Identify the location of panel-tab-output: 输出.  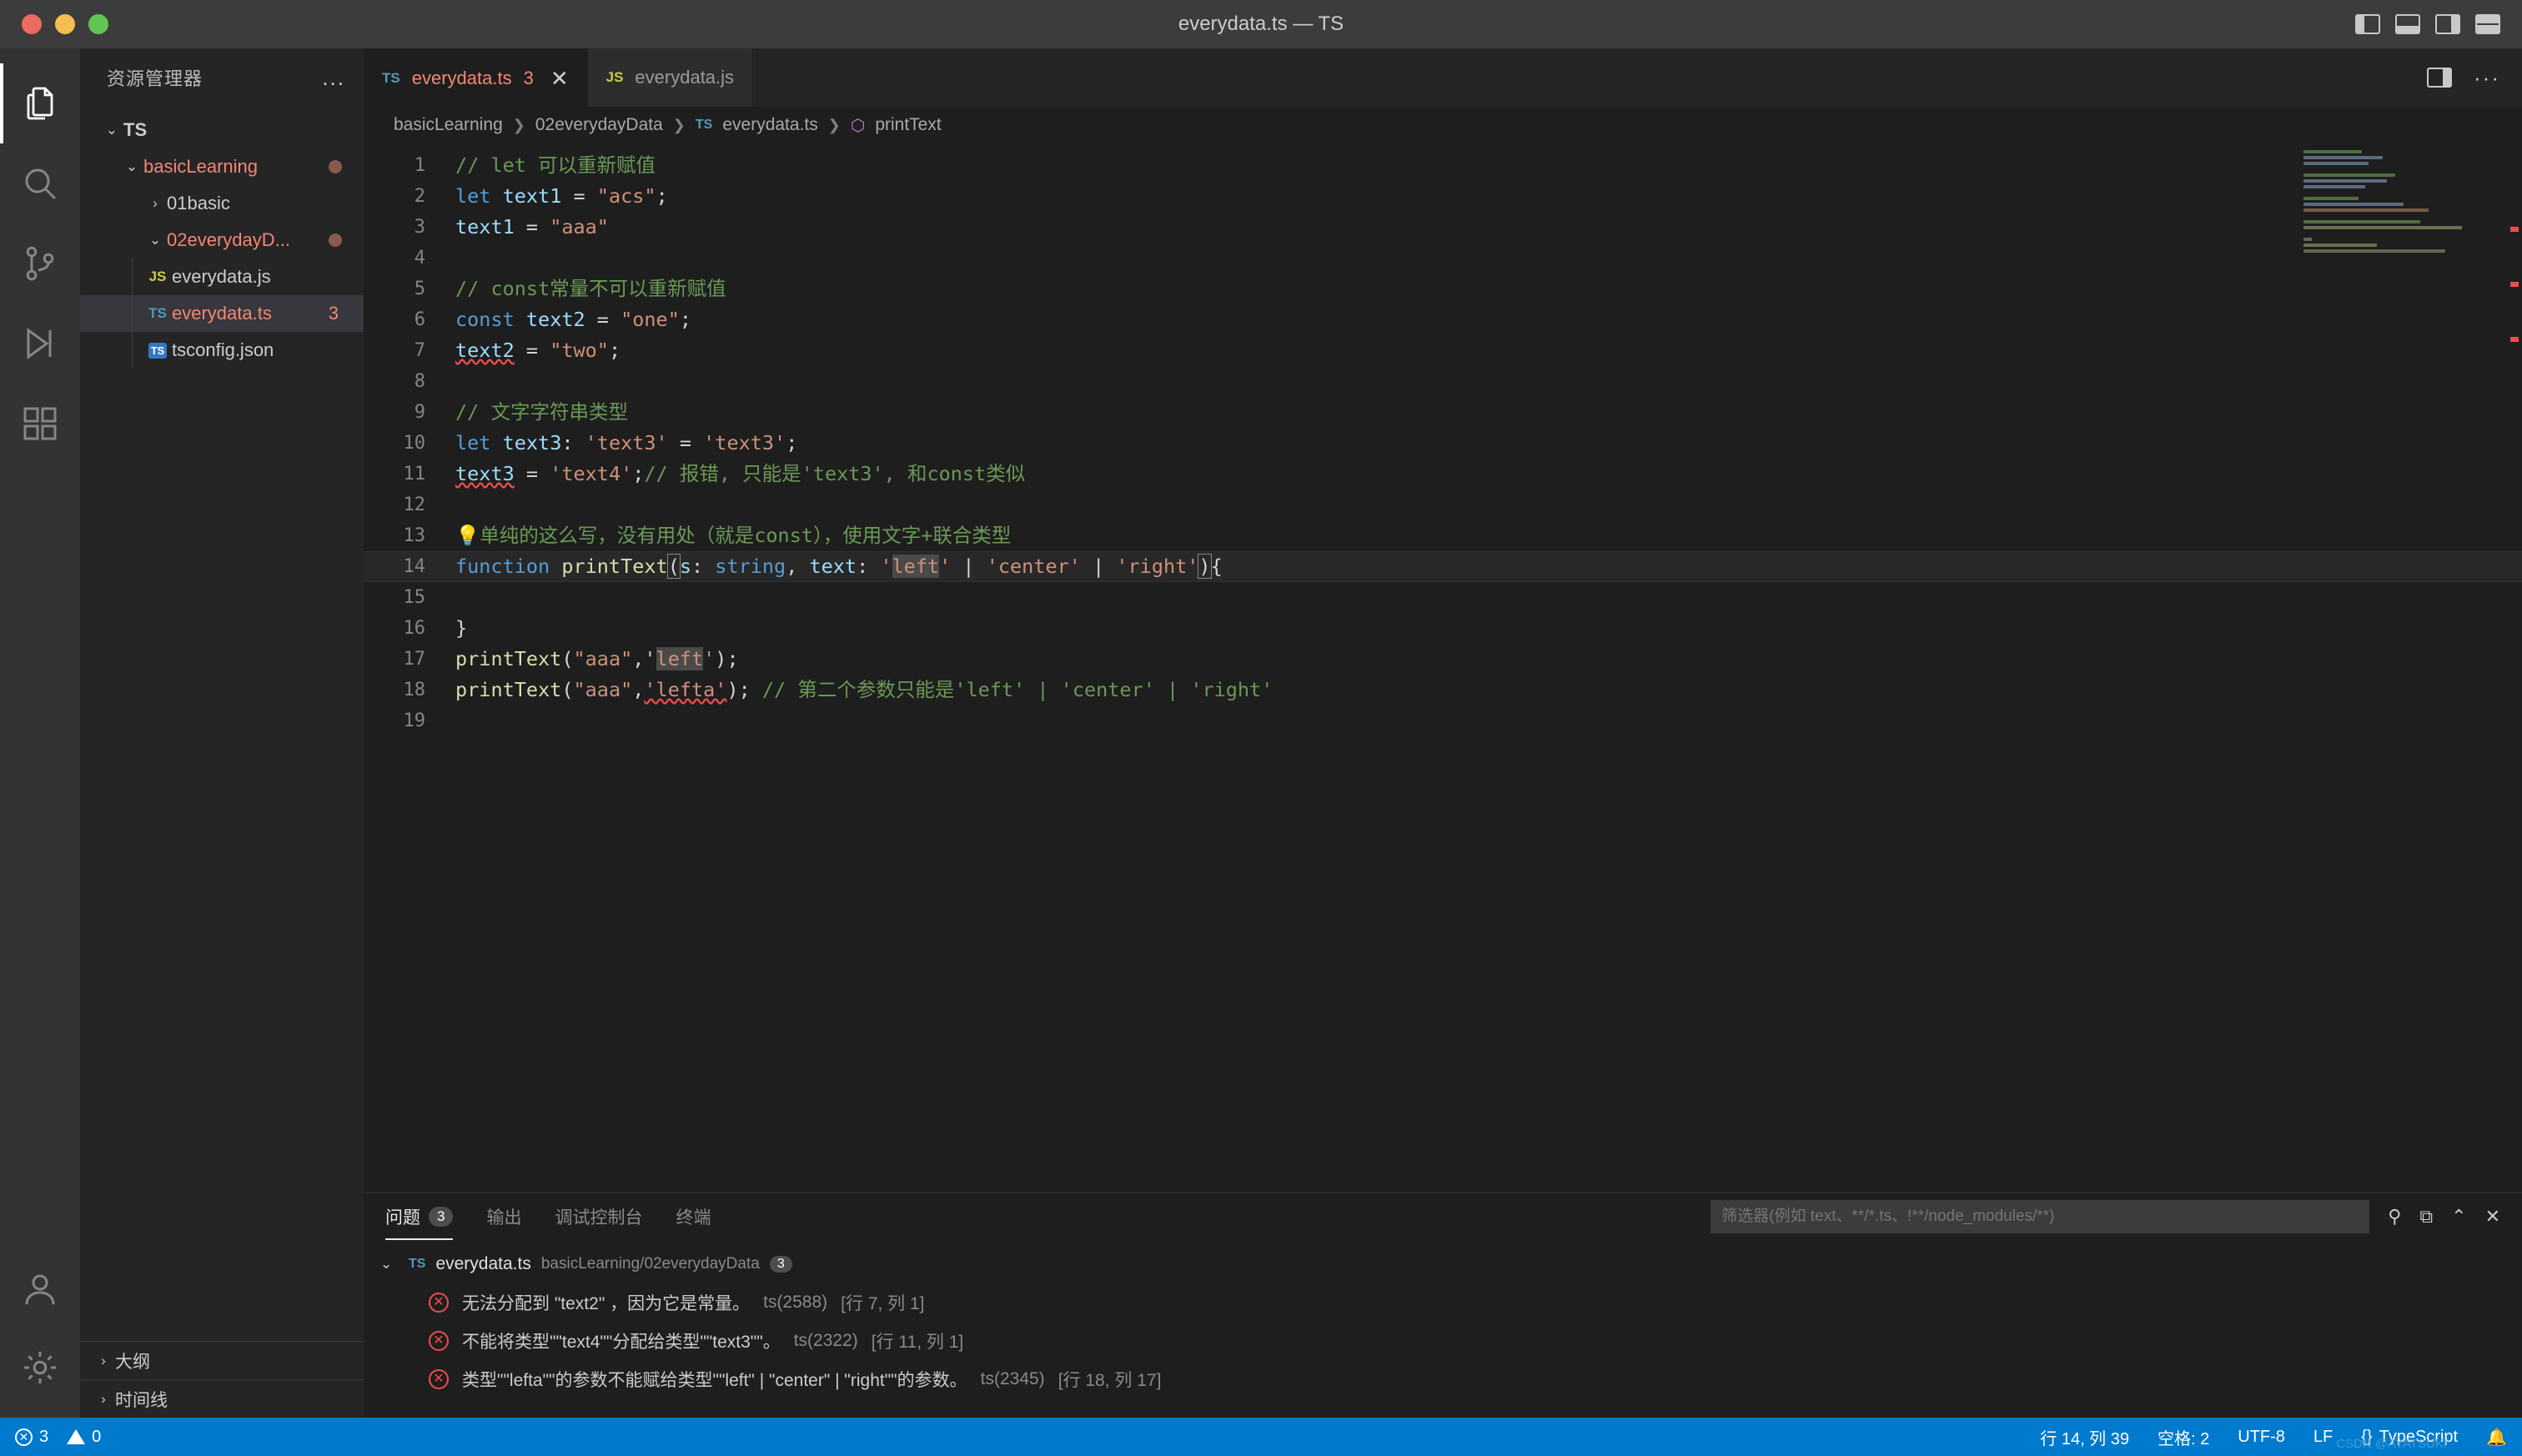
(503, 1216).